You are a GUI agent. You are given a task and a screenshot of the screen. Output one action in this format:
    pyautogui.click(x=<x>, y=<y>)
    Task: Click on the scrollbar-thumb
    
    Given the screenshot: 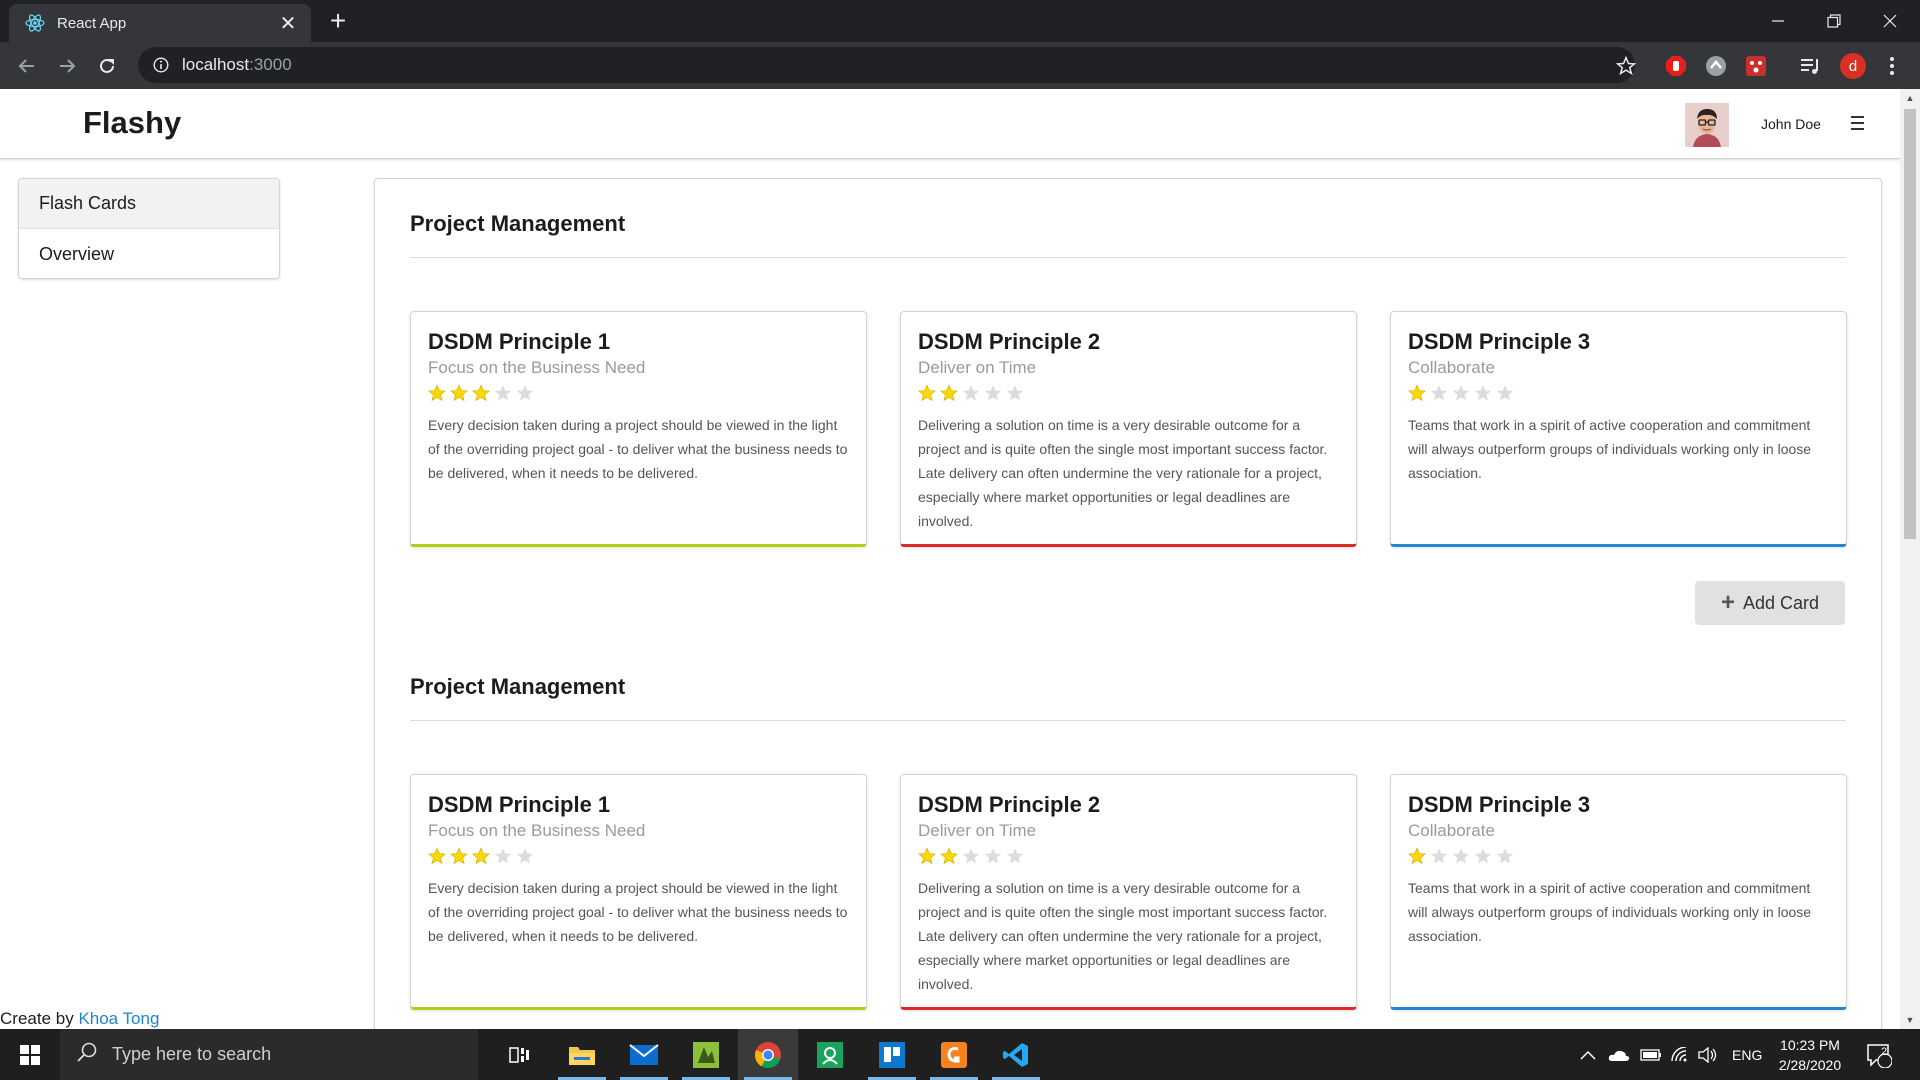 What is the action you would take?
    pyautogui.click(x=1910, y=324)
    